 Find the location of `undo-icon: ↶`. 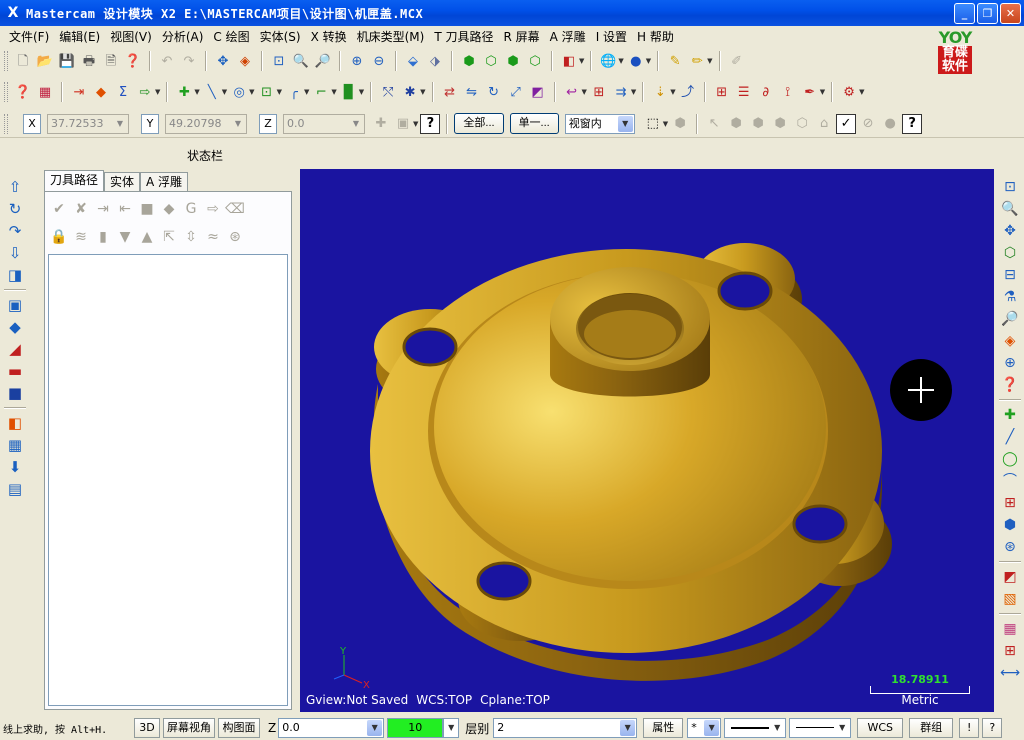

undo-icon: ↶ is located at coordinates (167, 61).